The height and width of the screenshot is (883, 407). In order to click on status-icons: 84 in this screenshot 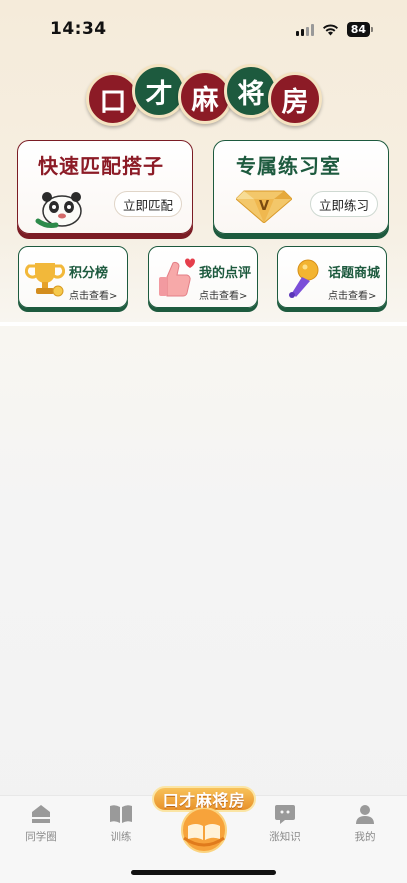, I will do `click(334, 29)`.